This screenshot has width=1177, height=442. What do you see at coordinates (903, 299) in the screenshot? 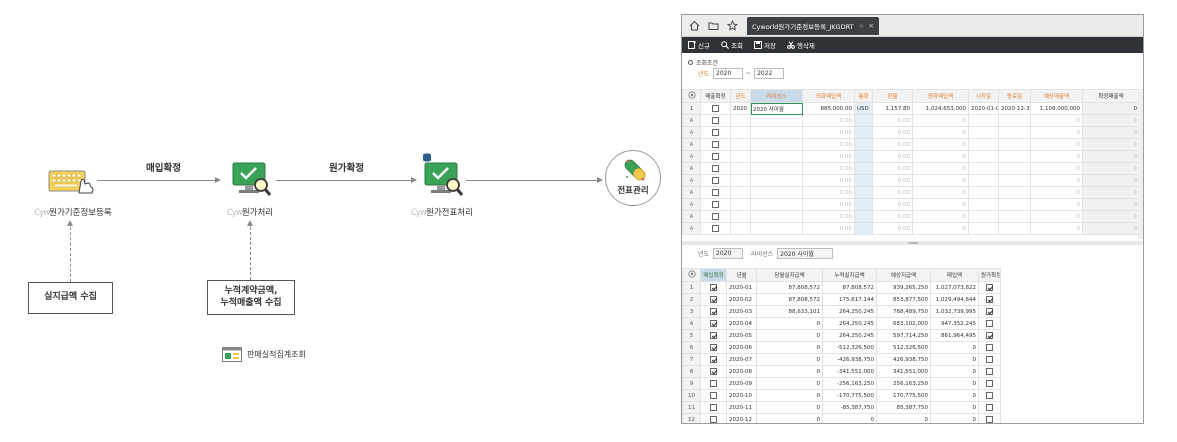
I see `expected-payment-cell: 853,877,500` at bounding box center [903, 299].